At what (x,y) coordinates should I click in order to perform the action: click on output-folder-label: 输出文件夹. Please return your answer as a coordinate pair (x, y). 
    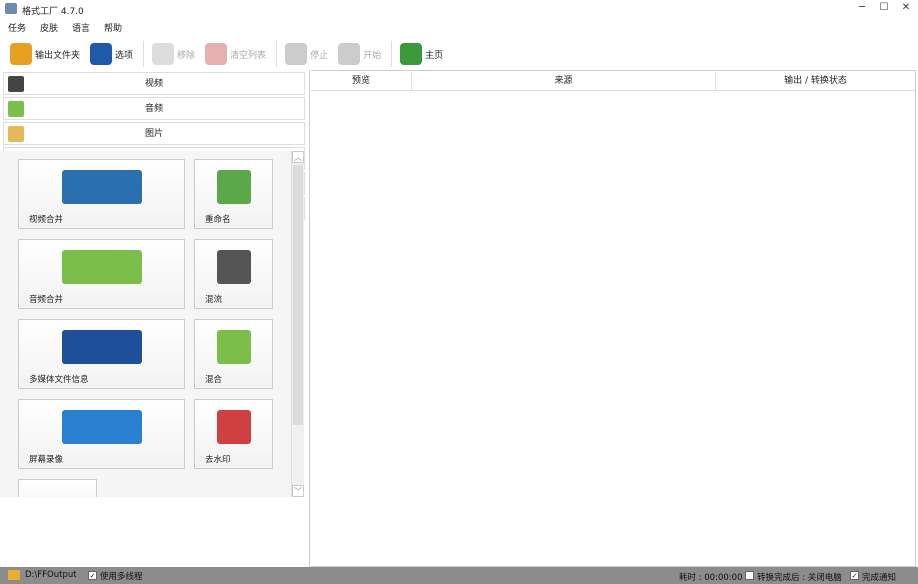
    Looking at the image, I should click on (58, 55).